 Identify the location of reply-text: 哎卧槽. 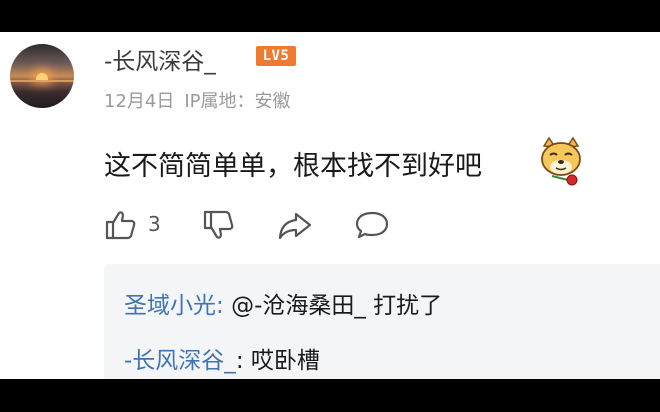
(285, 361).